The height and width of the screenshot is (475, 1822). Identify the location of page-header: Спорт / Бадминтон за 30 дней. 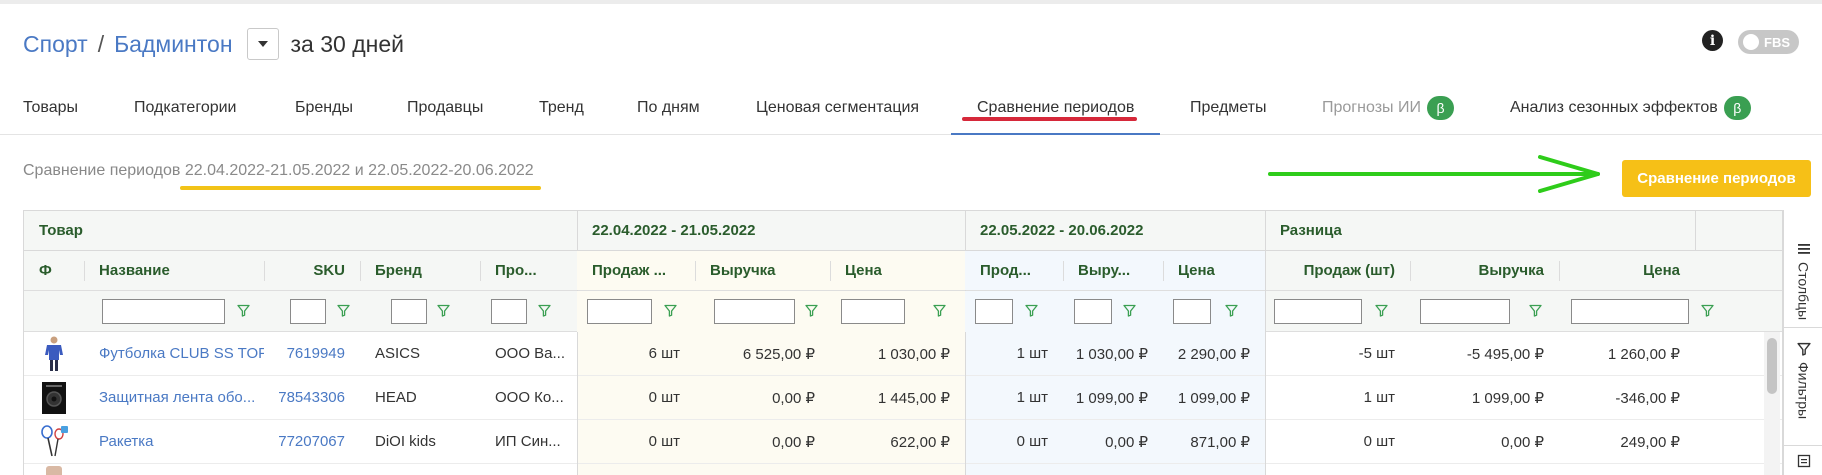
(213, 44).